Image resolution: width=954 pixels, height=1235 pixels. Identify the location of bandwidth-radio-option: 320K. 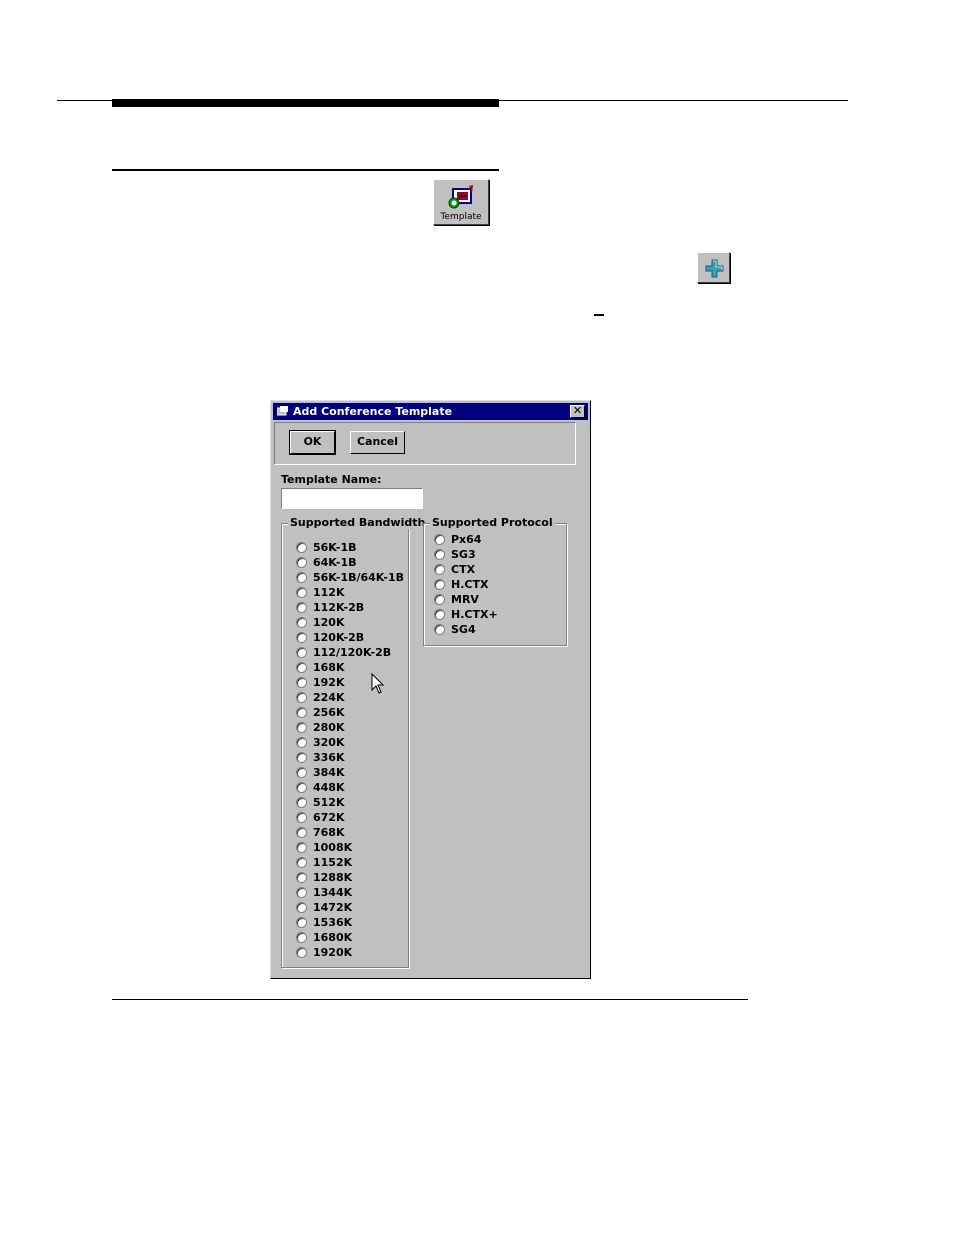
(320, 743).